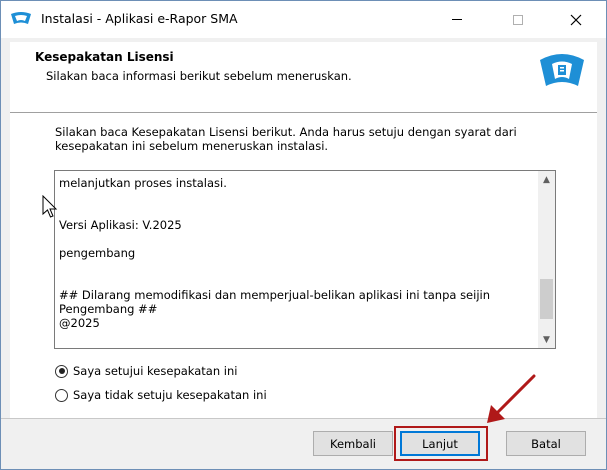 The image size is (607, 470). What do you see at coordinates (143, 183) in the screenshot?
I see `license-line: melanjutkan proses instalasi.` at bounding box center [143, 183].